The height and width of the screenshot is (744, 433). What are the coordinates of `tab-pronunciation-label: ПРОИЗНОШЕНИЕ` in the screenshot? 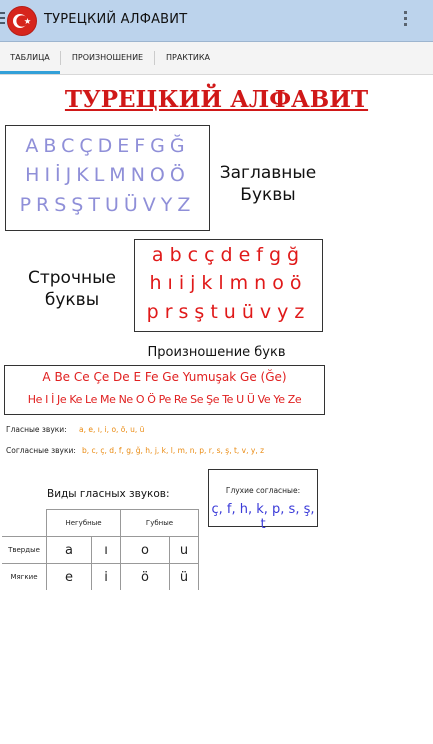 It's located at (107, 57).